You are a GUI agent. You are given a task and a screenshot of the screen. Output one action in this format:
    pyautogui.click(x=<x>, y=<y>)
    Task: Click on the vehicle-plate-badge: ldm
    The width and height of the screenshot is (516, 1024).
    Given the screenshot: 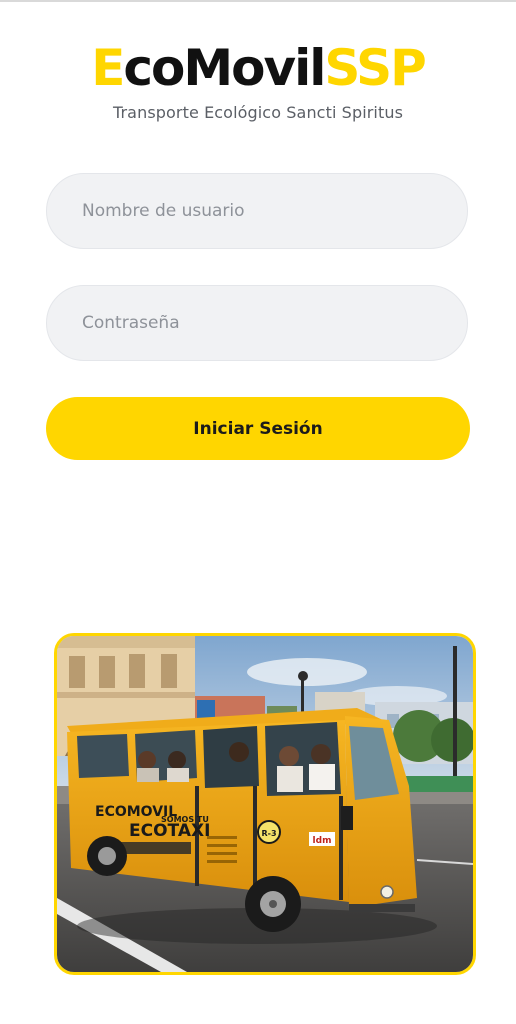 What is the action you would take?
    pyautogui.click(x=322, y=841)
    